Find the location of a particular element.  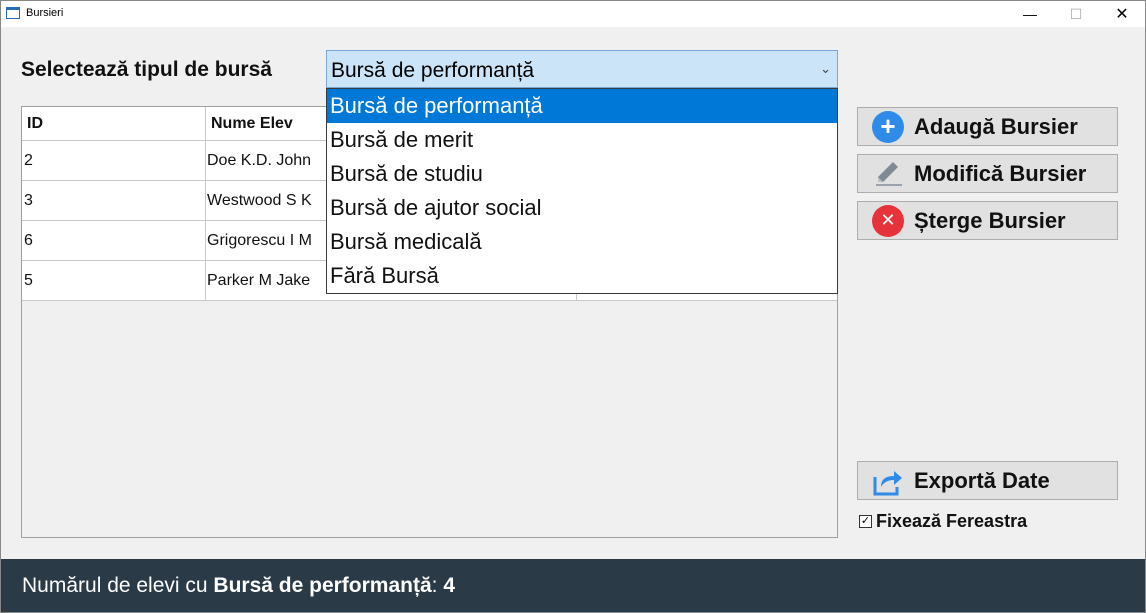

scholarship-type-select: Bursă de performanță ⌄ is located at coordinates (582, 69).